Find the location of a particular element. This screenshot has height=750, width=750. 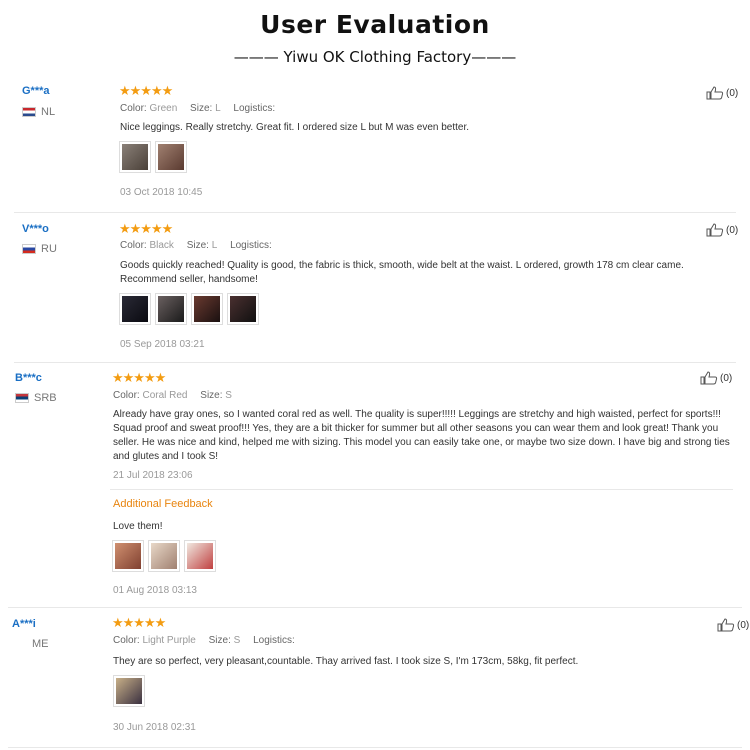

color-value: Green is located at coordinates (163, 108).